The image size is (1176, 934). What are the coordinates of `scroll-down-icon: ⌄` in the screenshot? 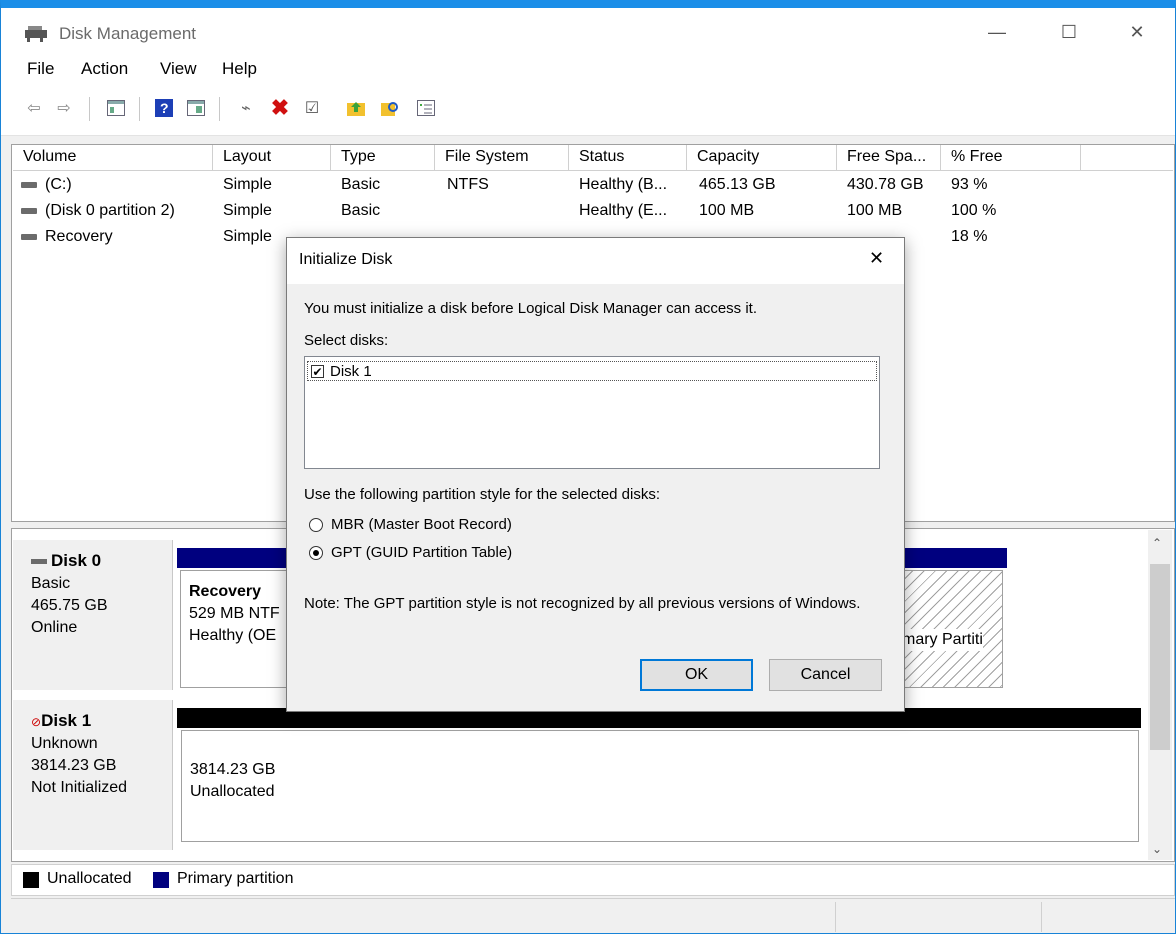 It's located at (1157, 849).